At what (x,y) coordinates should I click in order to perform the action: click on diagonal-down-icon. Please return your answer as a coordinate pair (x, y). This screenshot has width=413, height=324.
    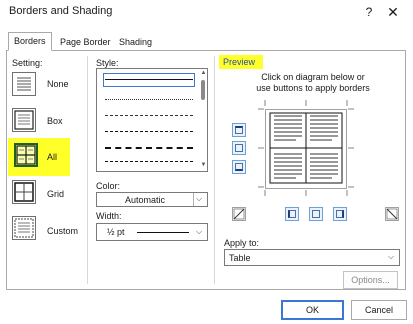
    Looking at the image, I should click on (392, 214).